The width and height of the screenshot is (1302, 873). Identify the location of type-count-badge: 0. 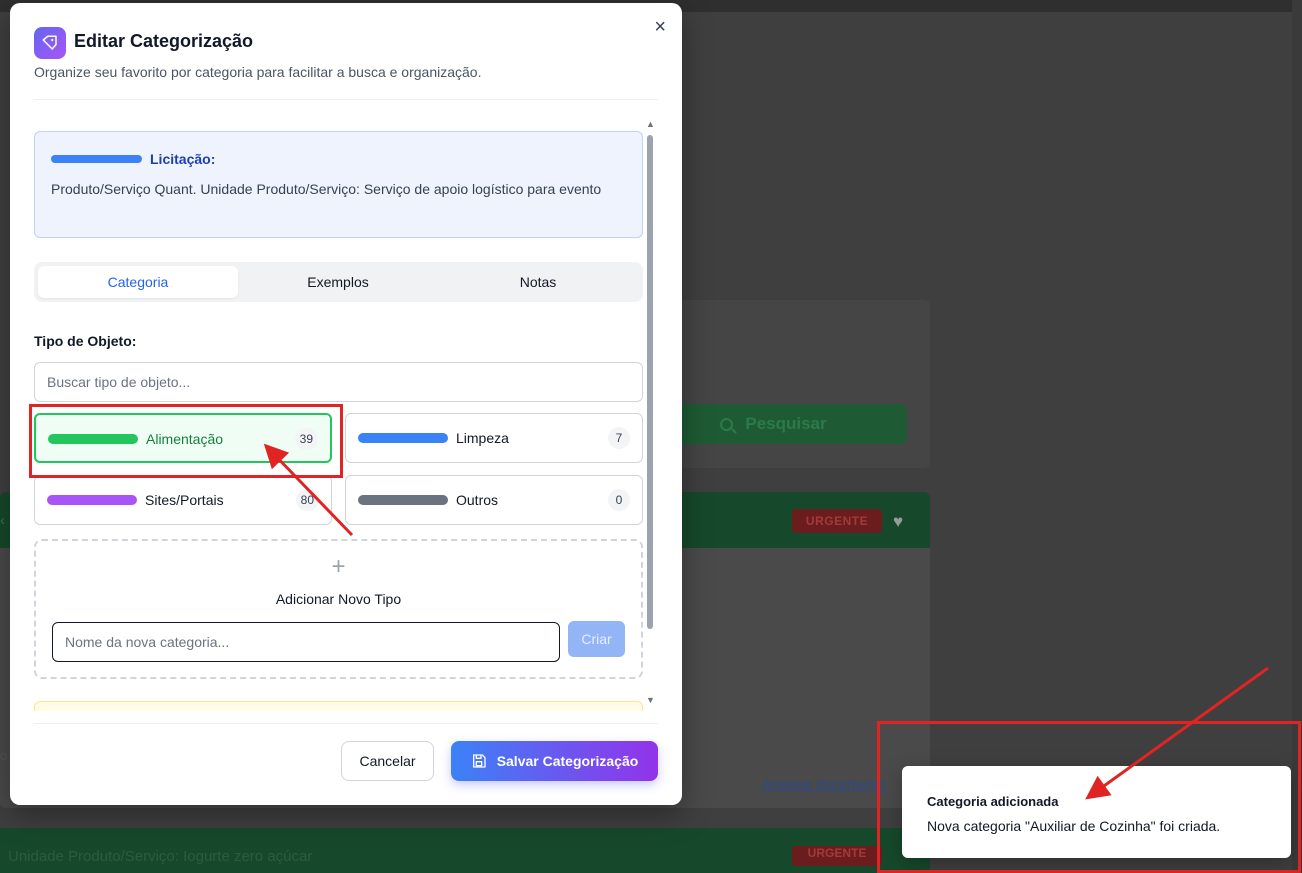
(619, 500).